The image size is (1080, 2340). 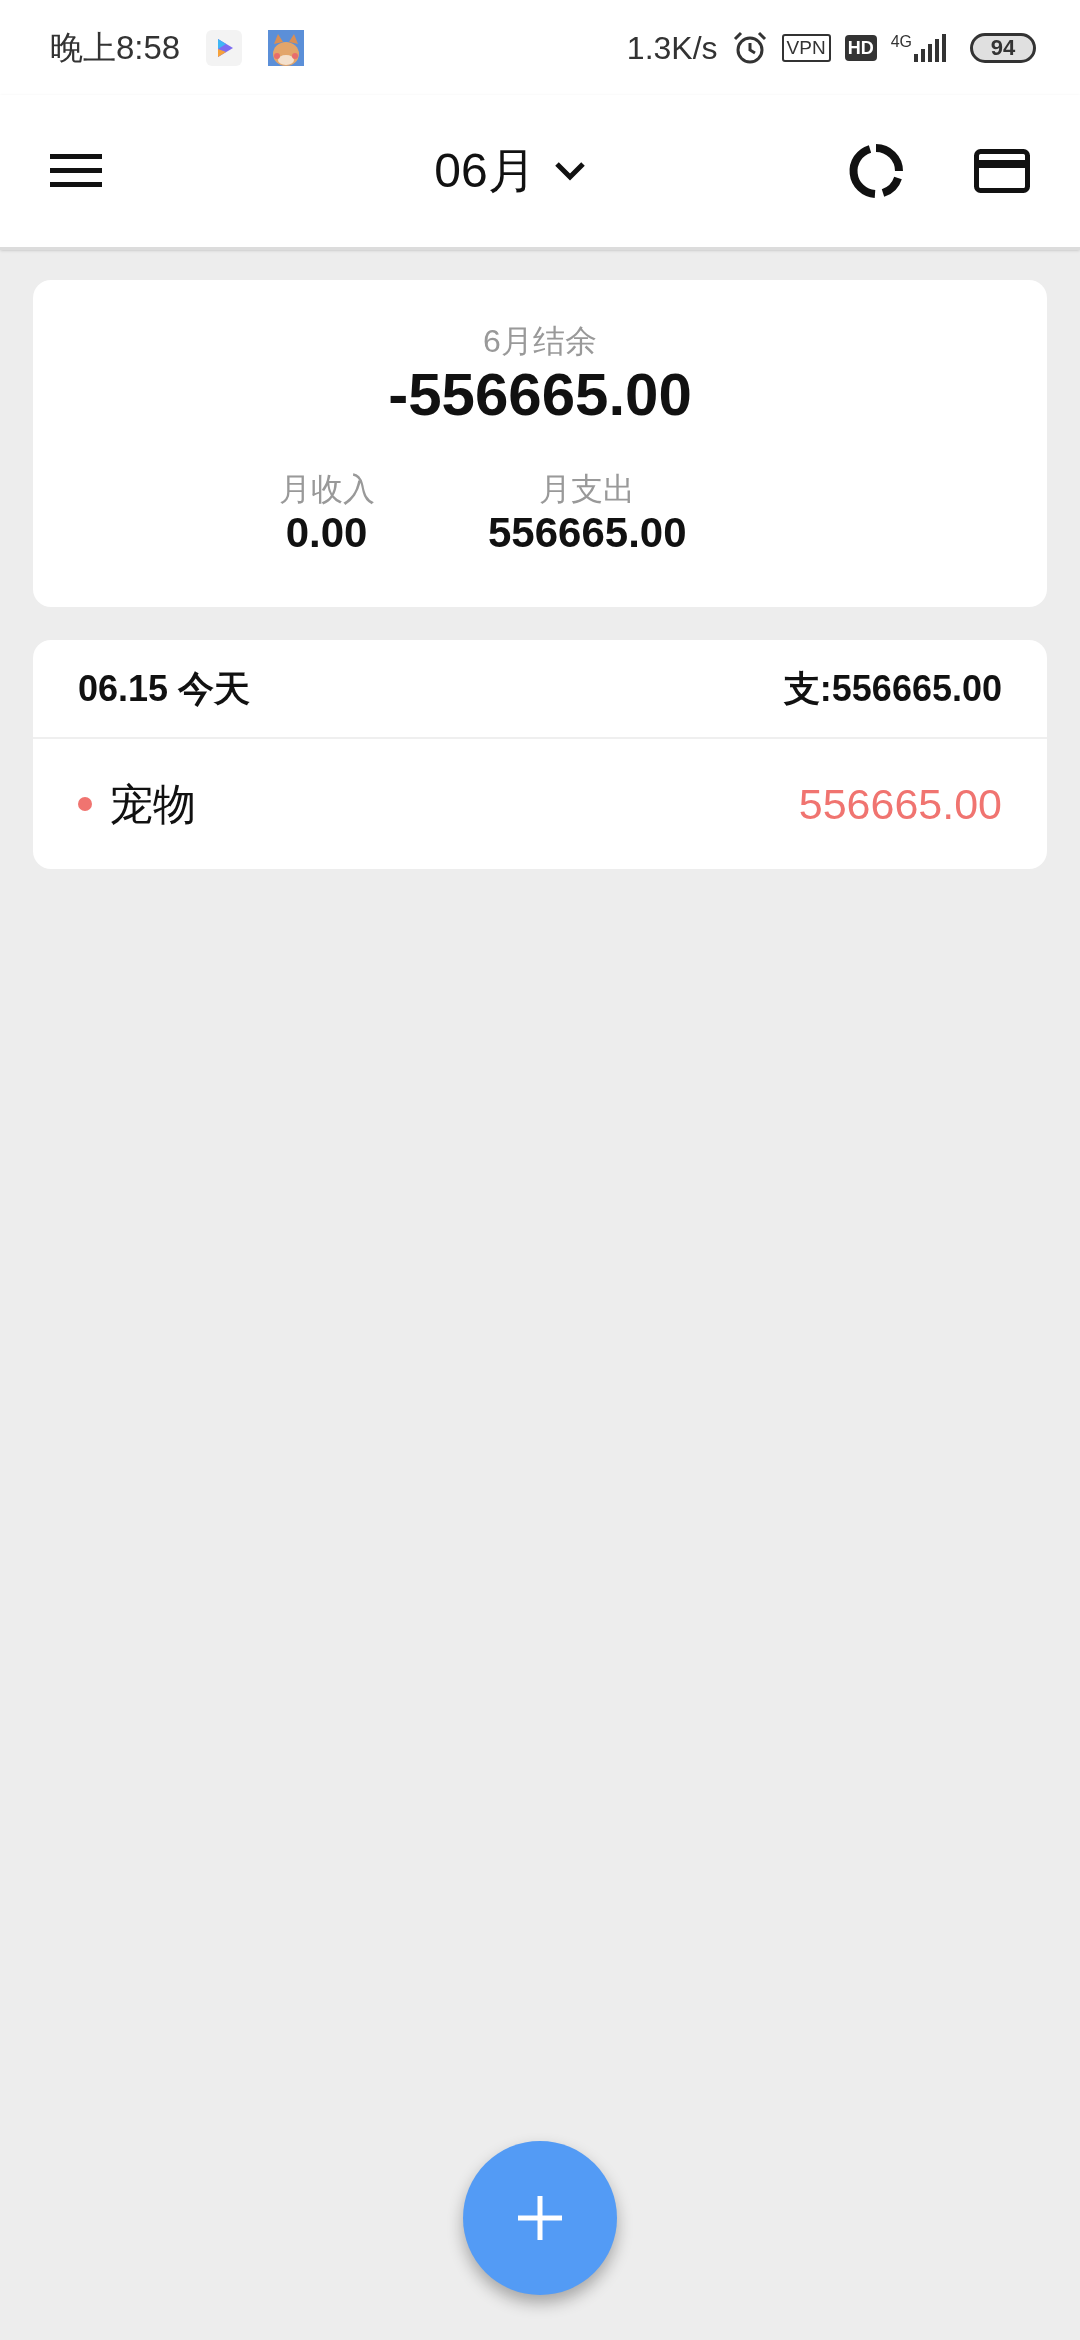 What do you see at coordinates (326, 489) in the screenshot?
I see `income-label: 月收入` at bounding box center [326, 489].